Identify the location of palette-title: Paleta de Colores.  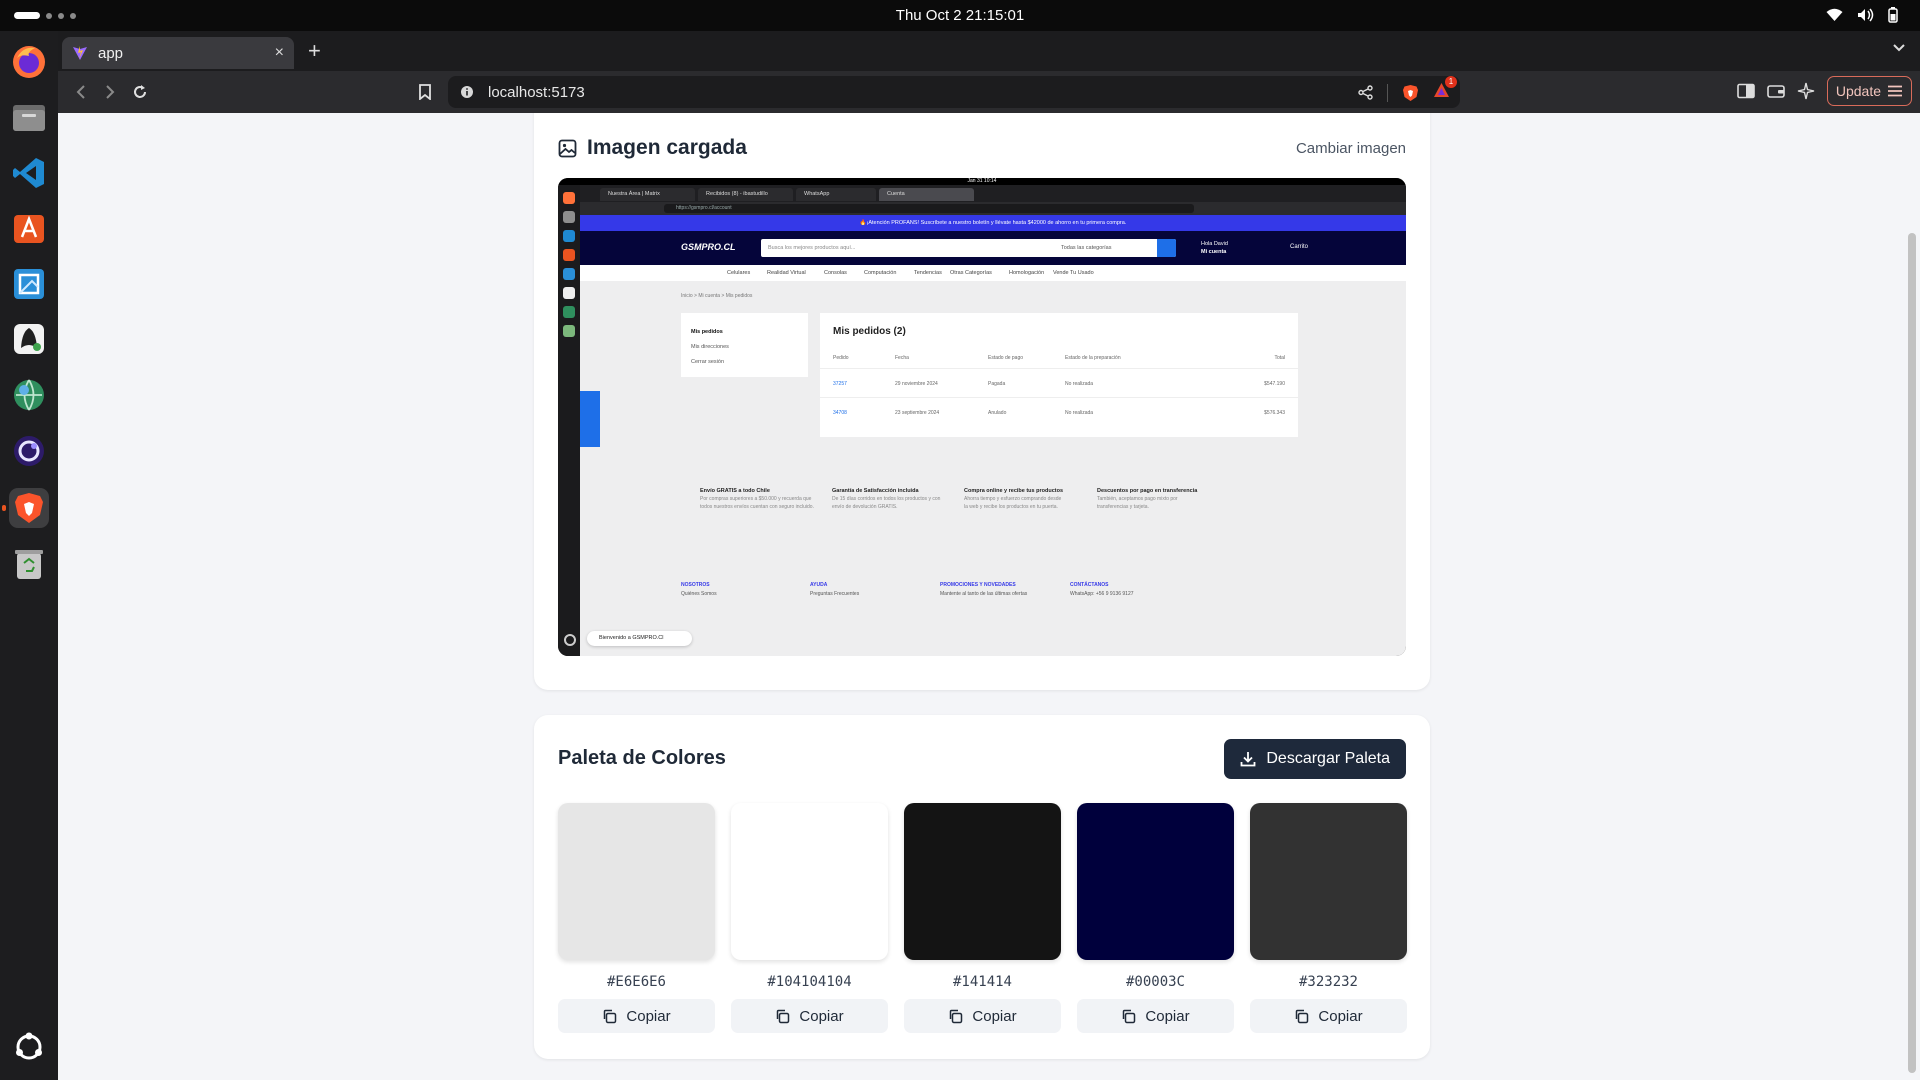
(642, 758).